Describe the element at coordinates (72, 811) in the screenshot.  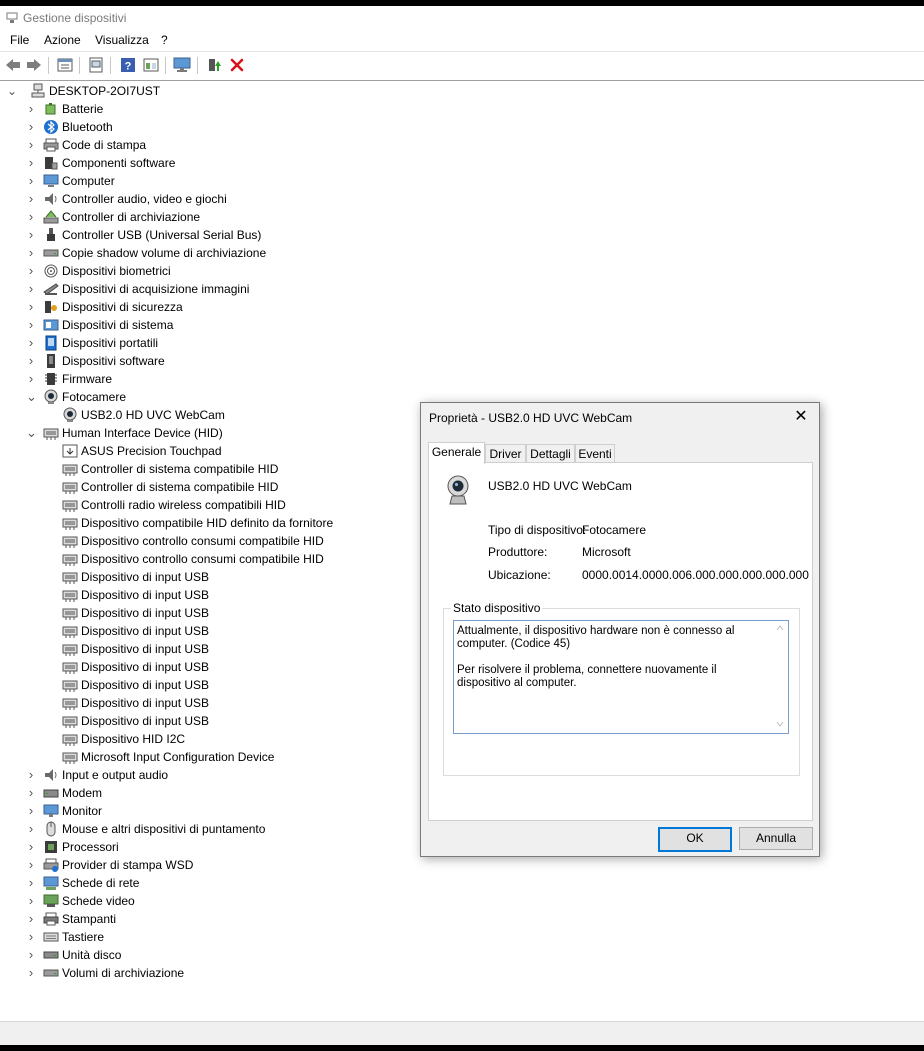
I see `tree-item: Monitor` at that location.